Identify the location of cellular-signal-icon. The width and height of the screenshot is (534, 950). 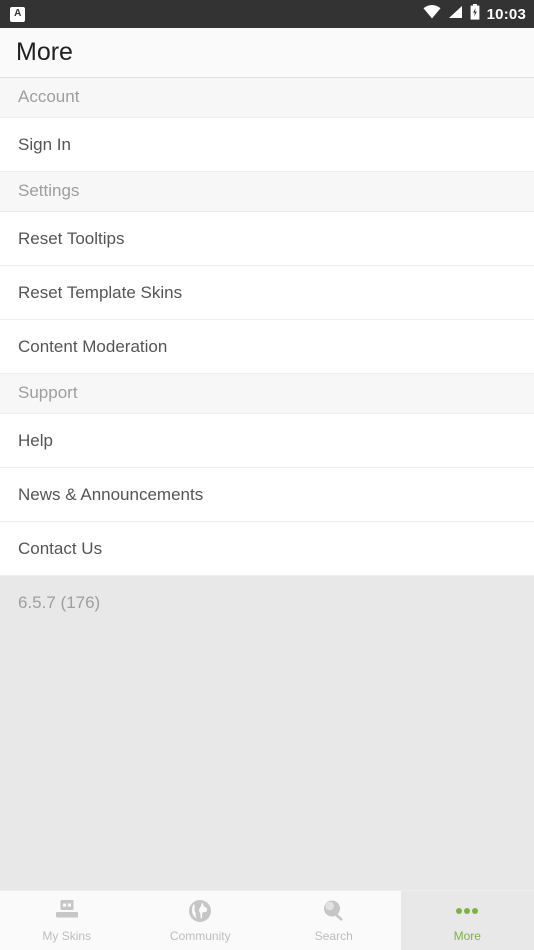
(455, 14).